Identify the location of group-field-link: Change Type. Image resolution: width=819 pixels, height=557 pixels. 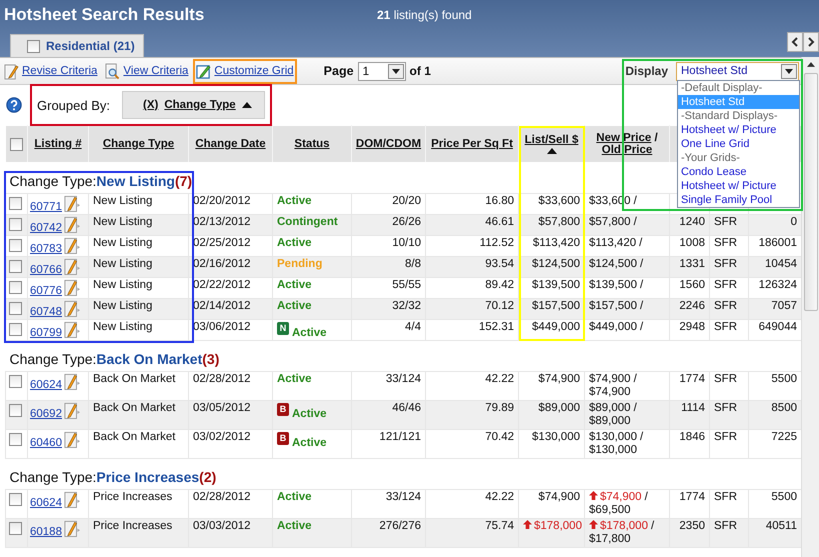
(200, 105).